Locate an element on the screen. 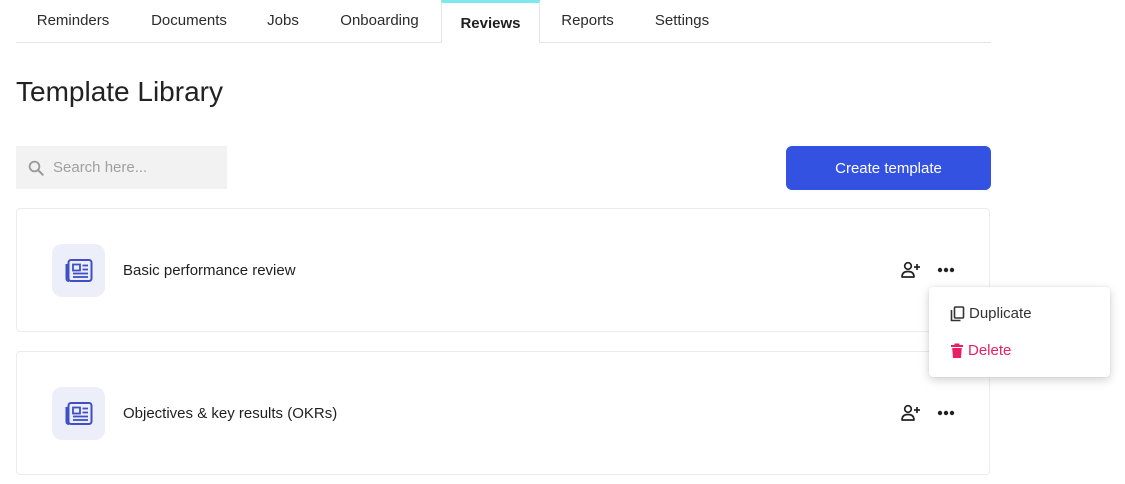  template-title: Basic performance review is located at coordinates (209, 270).